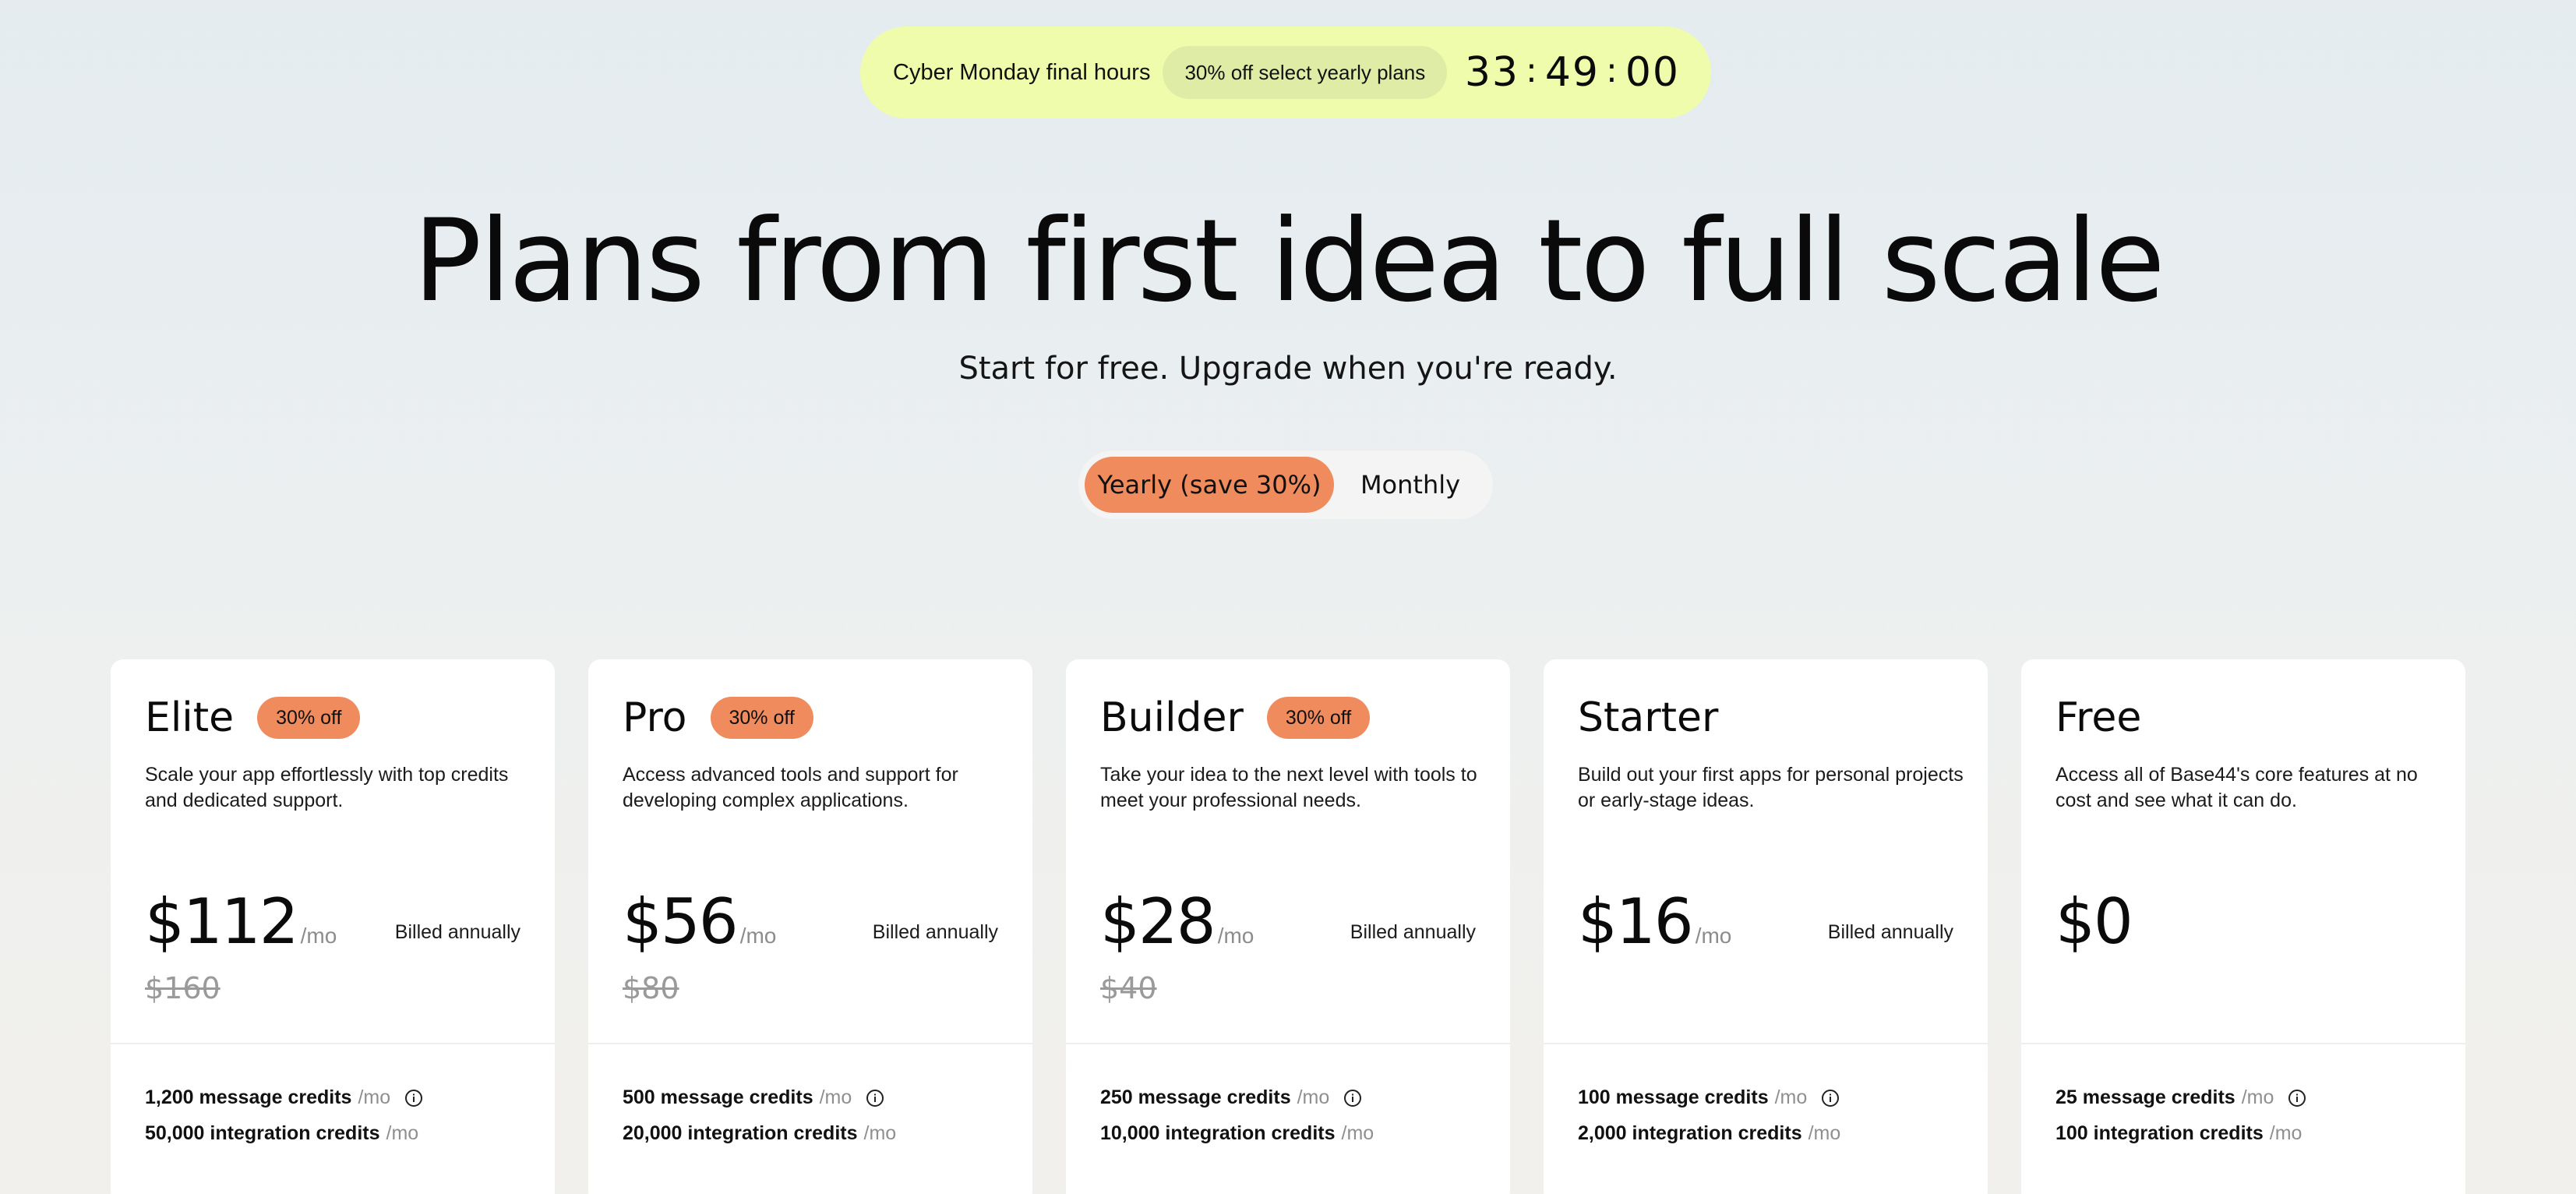  I want to click on integration-credits: 20,000 integration credits /mo, so click(759, 1133).